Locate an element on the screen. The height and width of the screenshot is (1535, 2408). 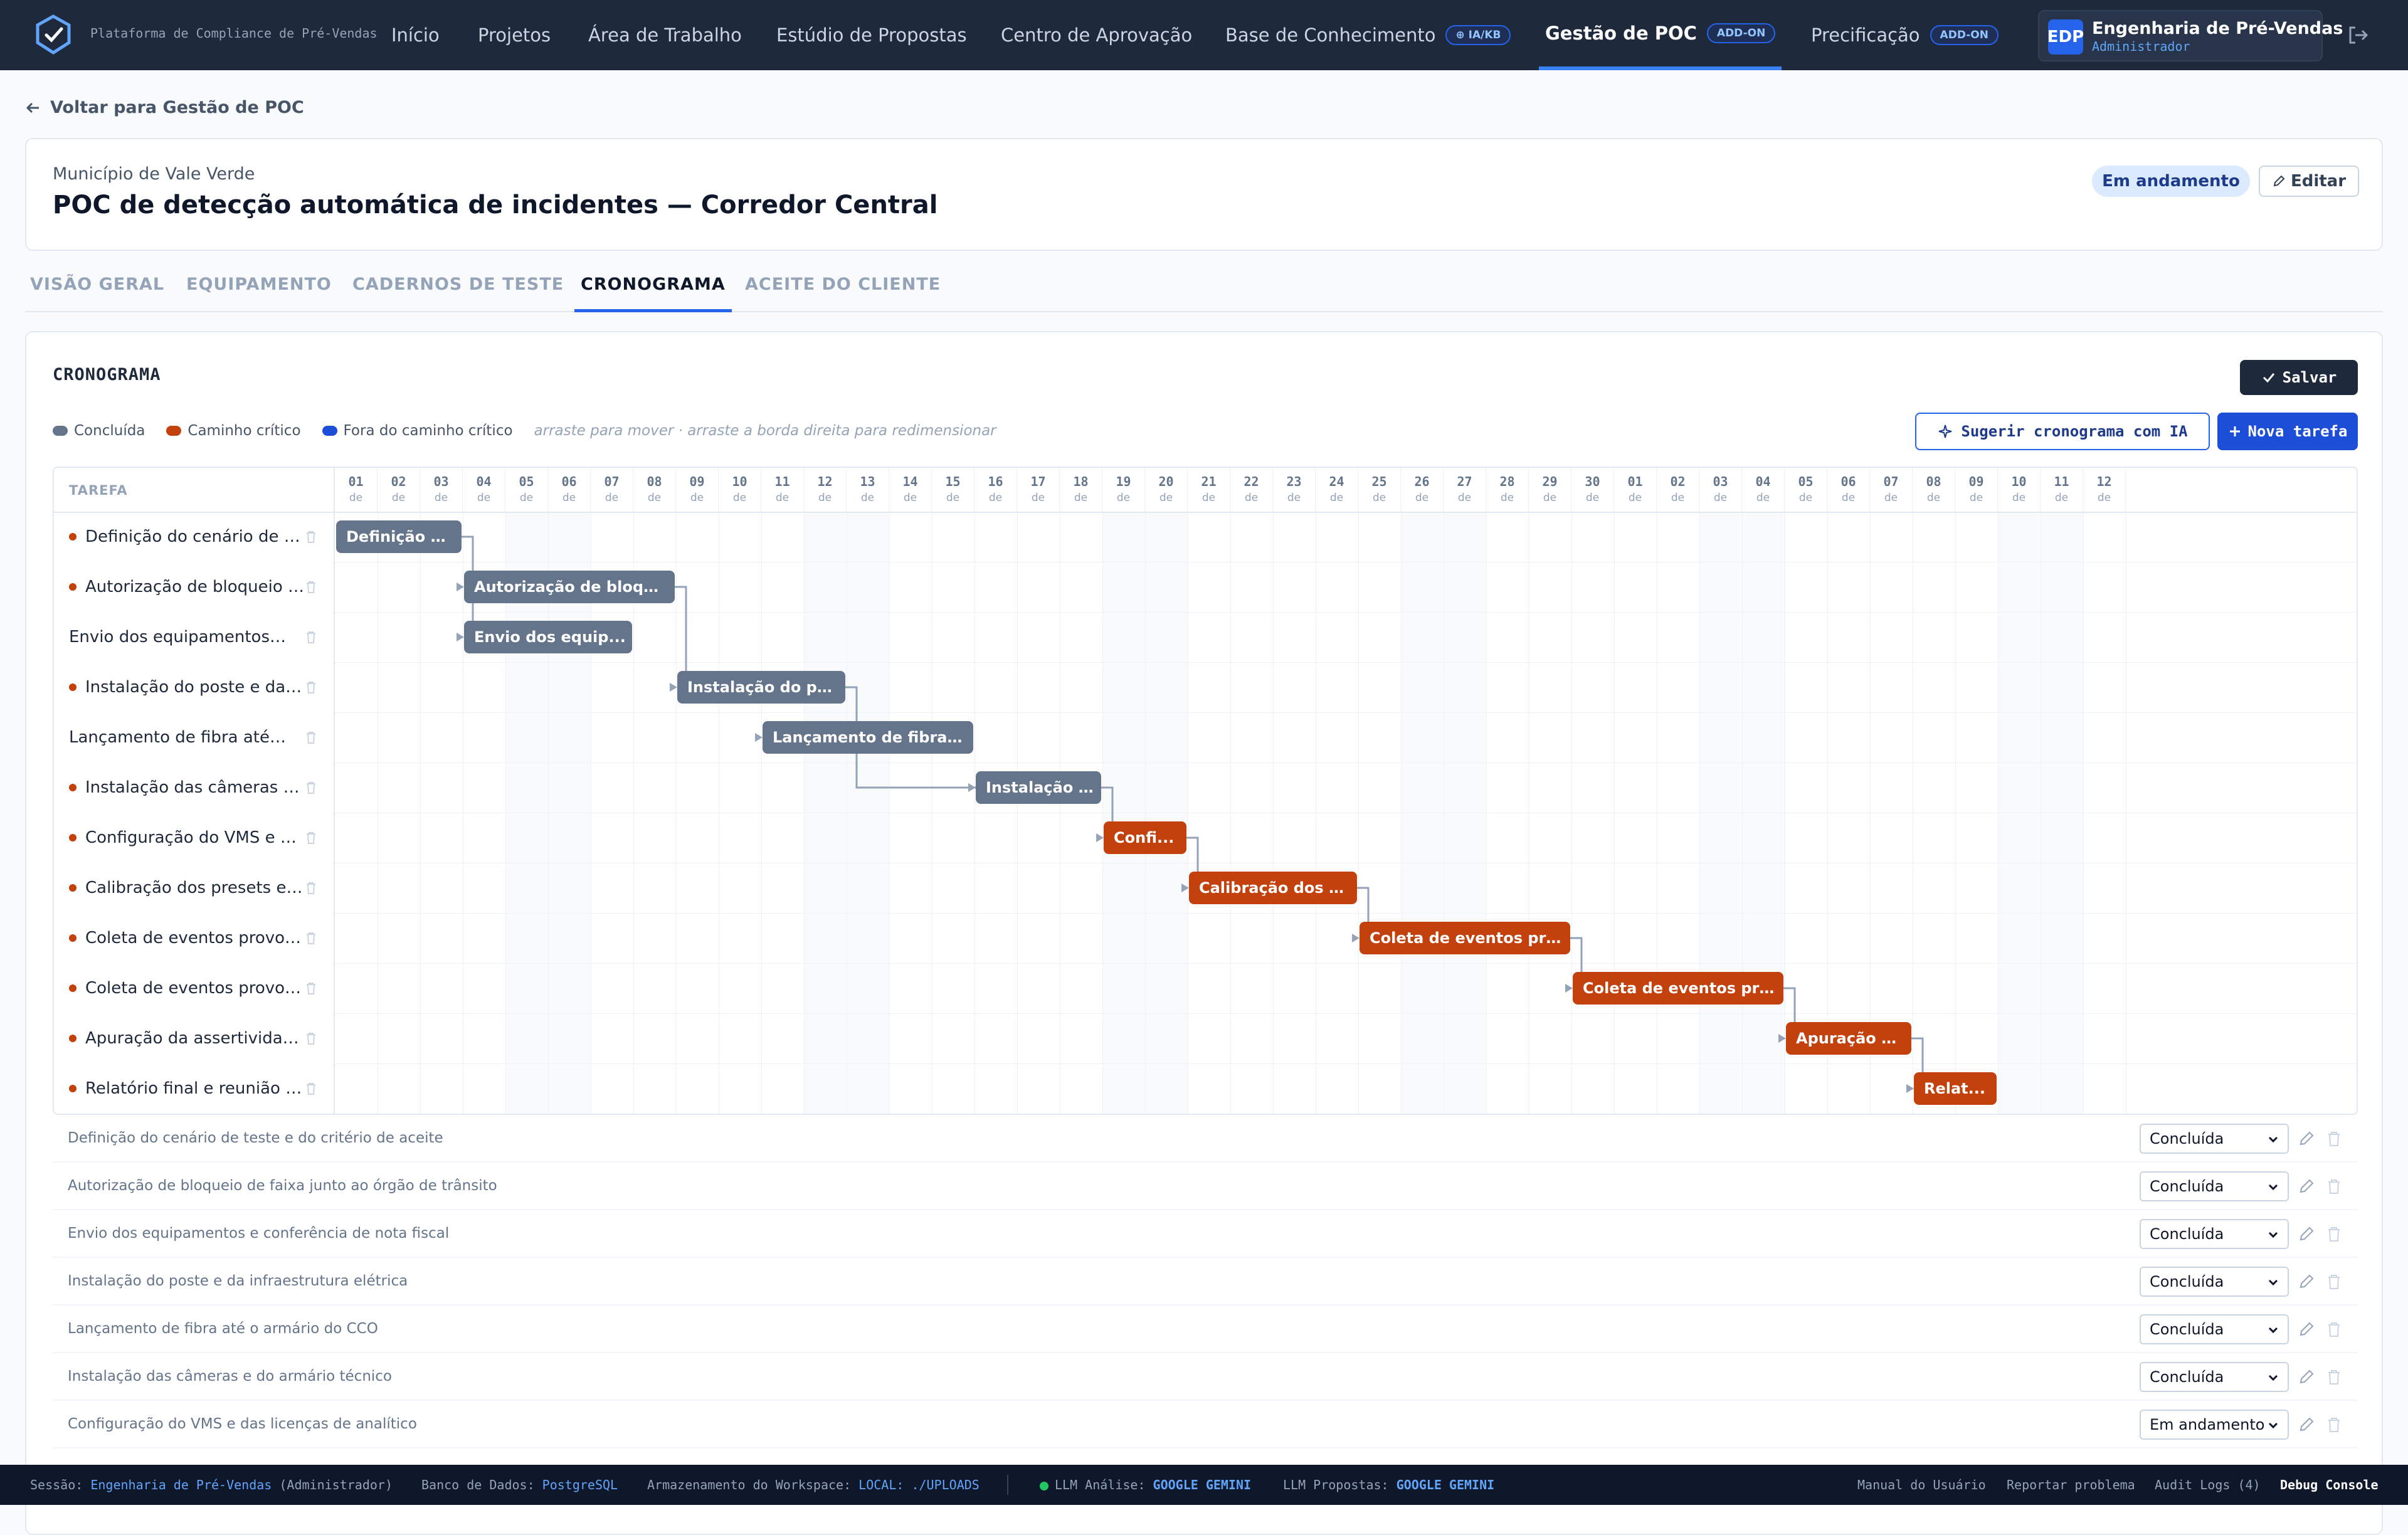
edit-button: Editar is located at coordinates (2309, 181).